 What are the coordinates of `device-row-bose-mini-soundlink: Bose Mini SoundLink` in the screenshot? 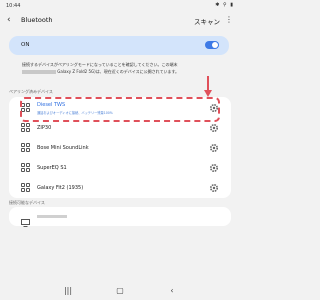 It's located at (120, 149).